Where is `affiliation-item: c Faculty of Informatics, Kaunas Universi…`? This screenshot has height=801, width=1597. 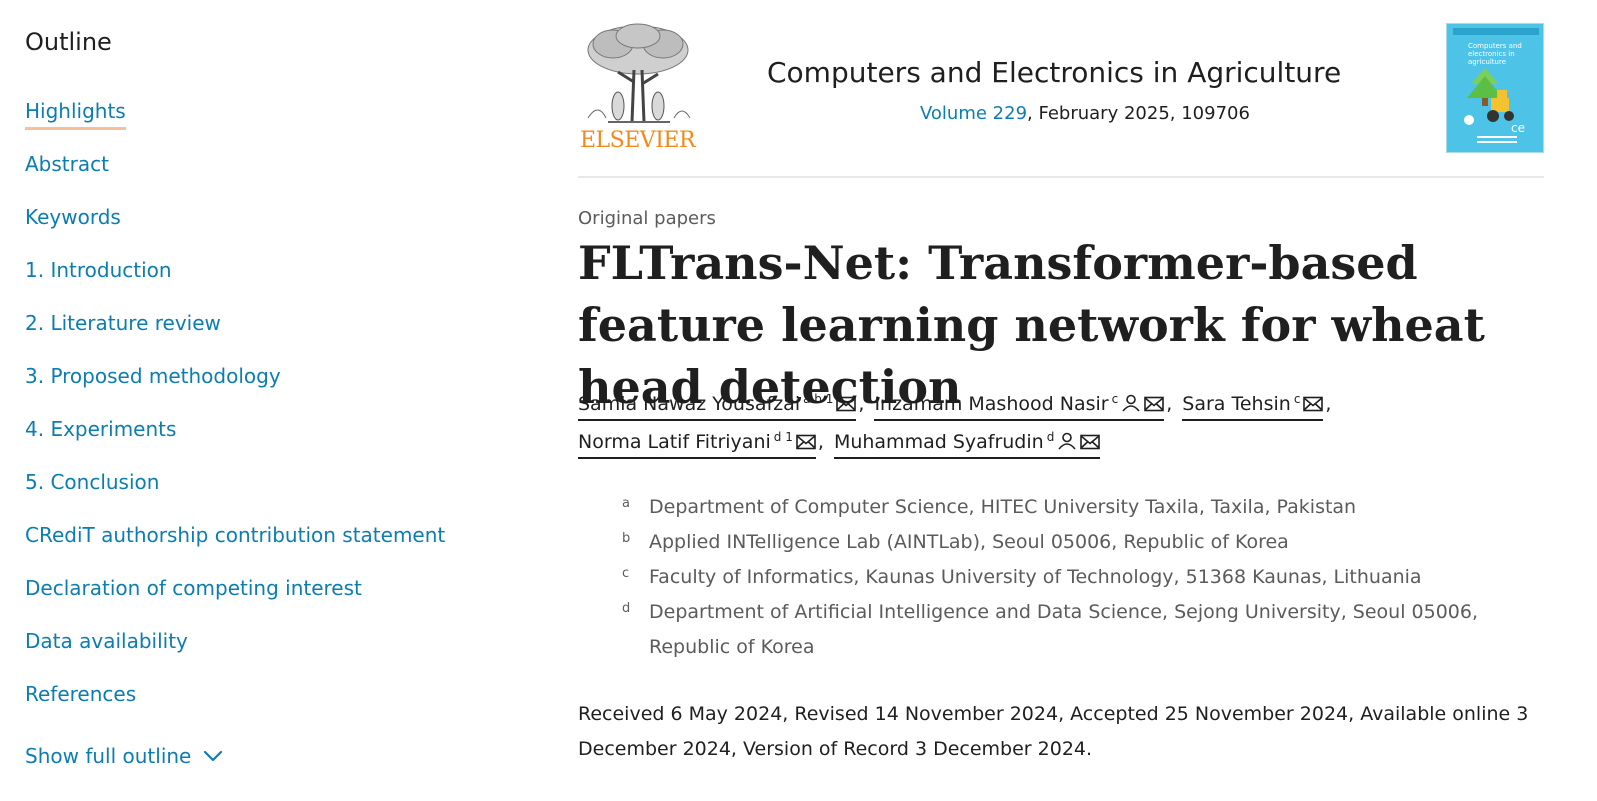 affiliation-item: c Faculty of Informatics, Kaunas Universi… is located at coordinates (1072, 577).